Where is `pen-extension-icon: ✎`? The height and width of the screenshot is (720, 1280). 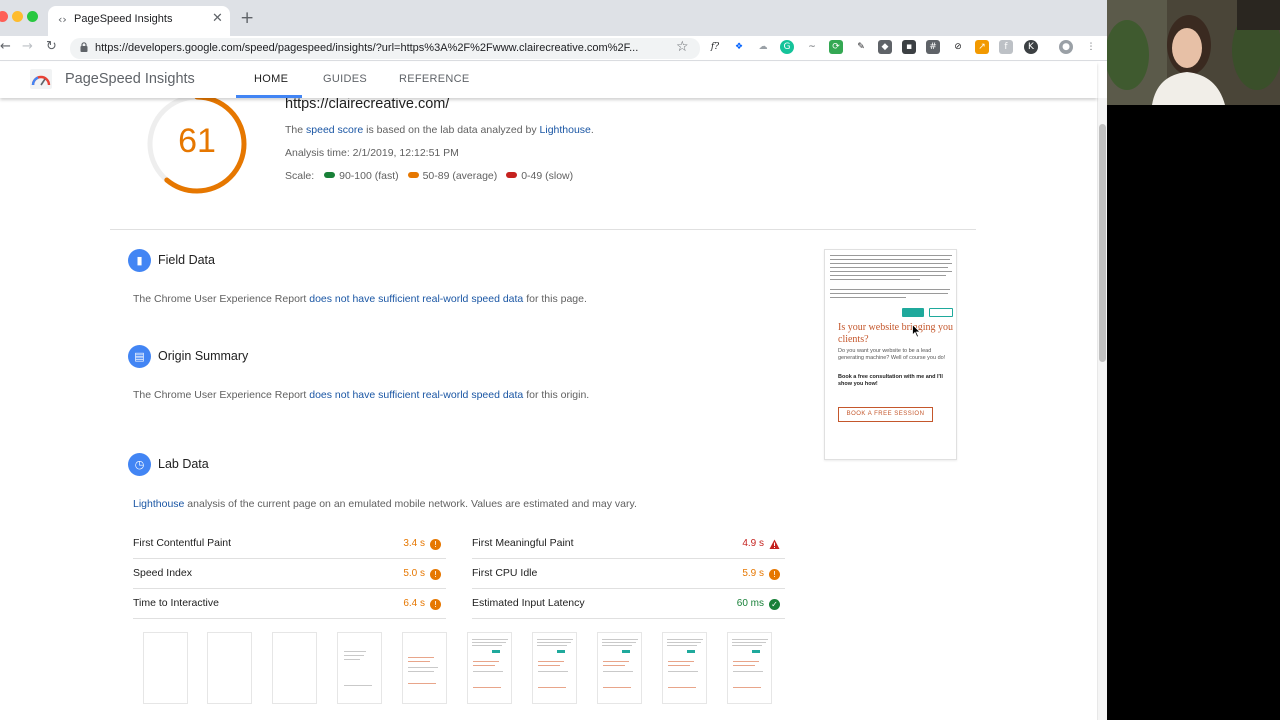
pen-extension-icon: ✎ is located at coordinates (861, 47).